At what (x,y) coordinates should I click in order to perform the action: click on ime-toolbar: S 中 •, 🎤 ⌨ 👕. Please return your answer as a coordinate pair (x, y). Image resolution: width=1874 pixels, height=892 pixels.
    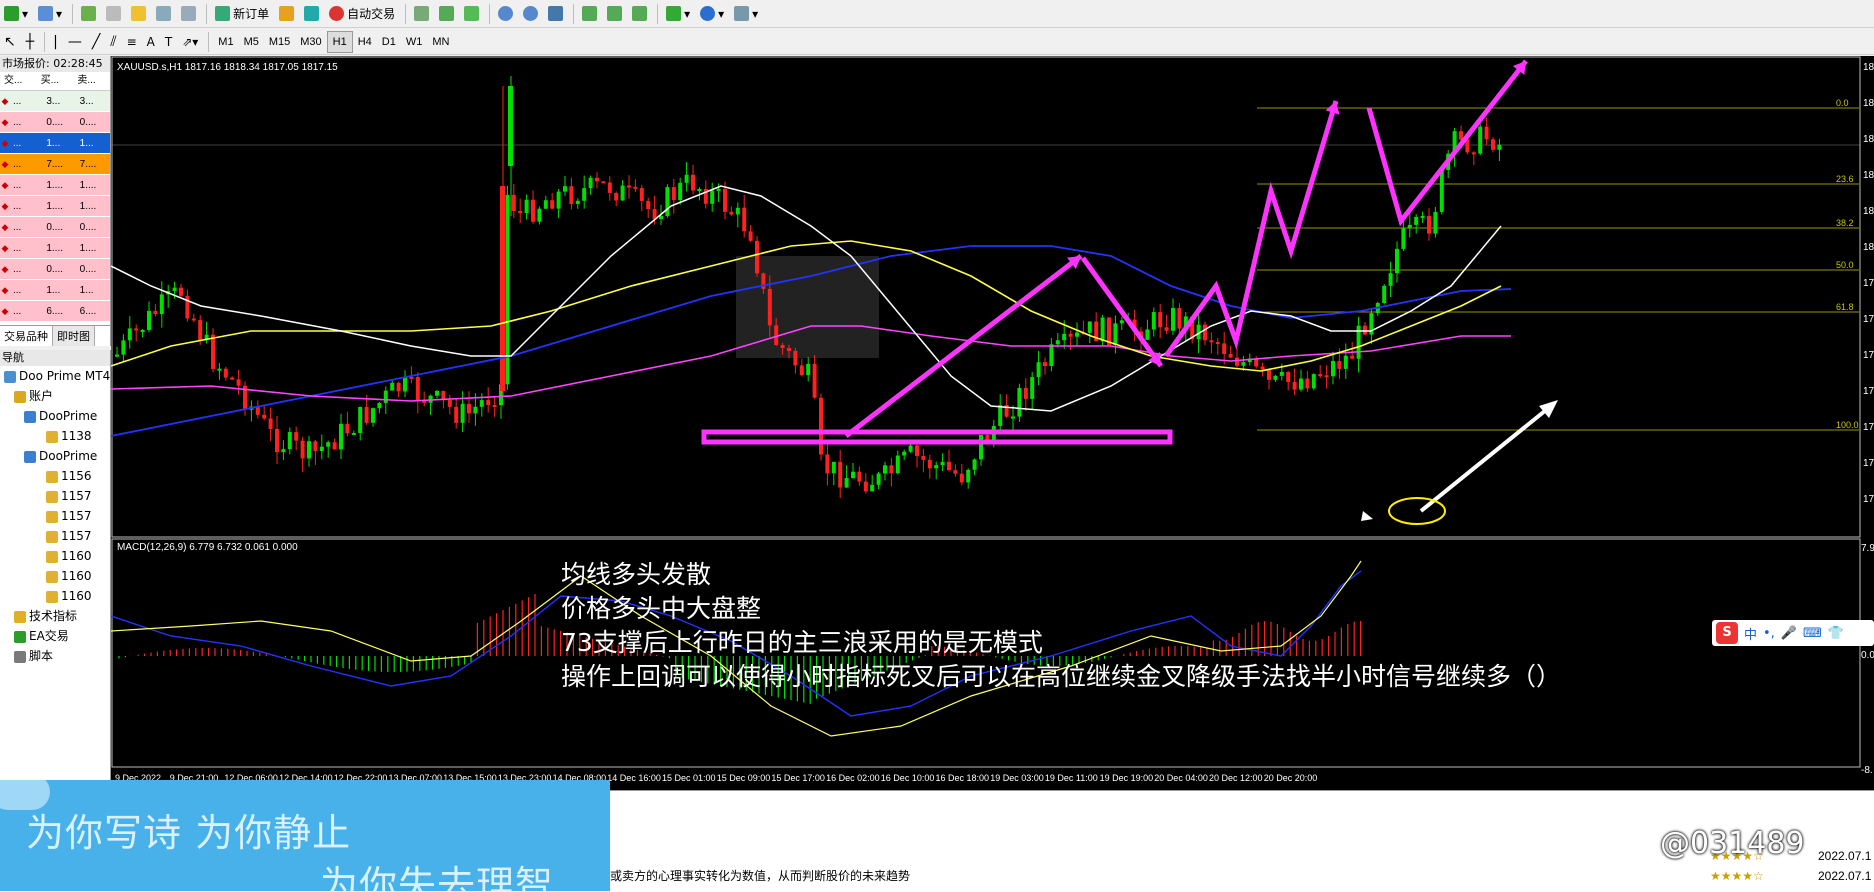
    Looking at the image, I should click on (1793, 633).